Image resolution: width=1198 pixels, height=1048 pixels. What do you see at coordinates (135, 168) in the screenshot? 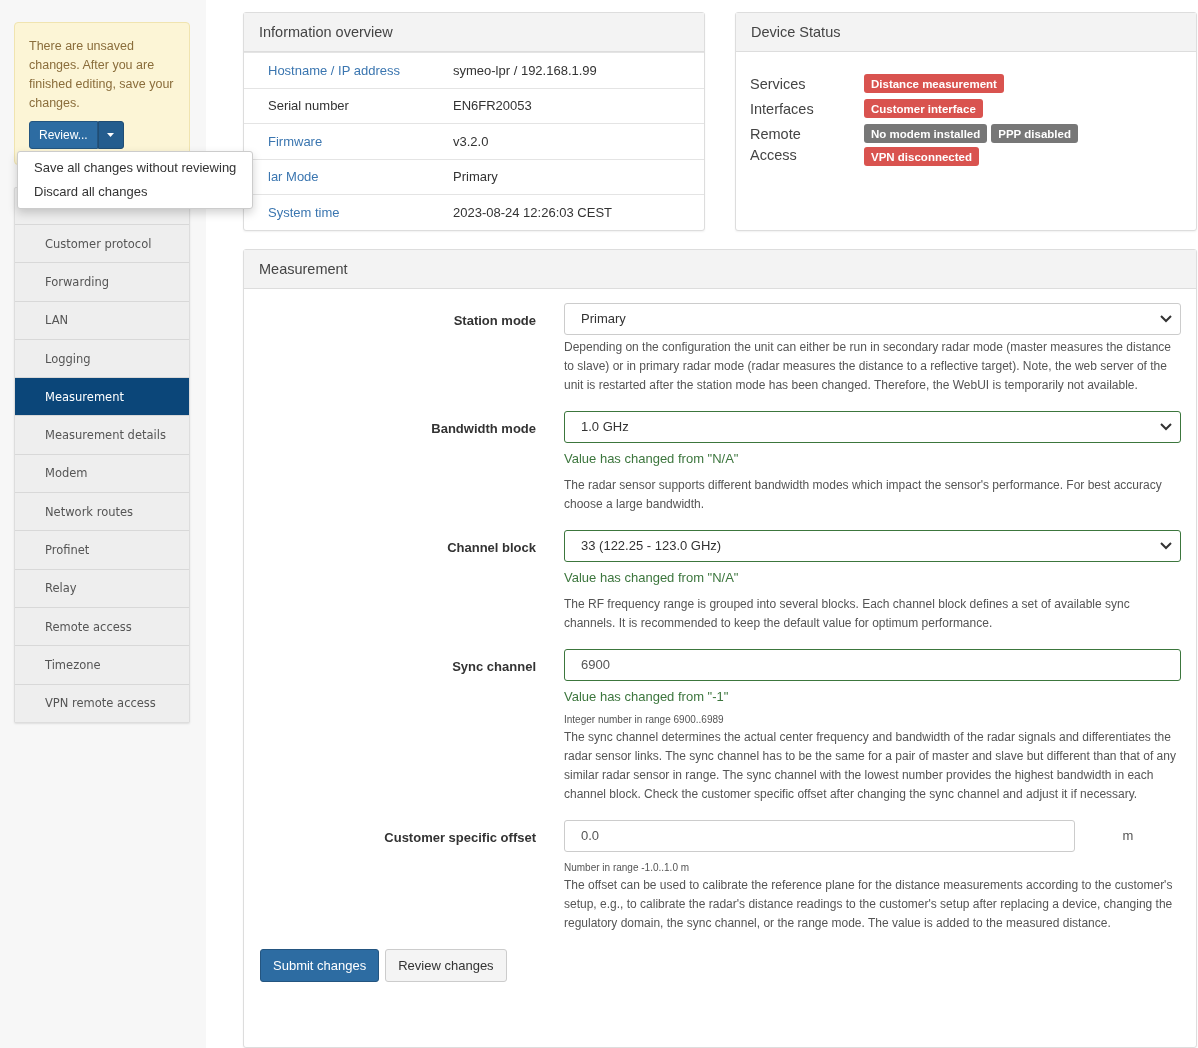
I see `menu-item: Save all changes without reviewing` at bounding box center [135, 168].